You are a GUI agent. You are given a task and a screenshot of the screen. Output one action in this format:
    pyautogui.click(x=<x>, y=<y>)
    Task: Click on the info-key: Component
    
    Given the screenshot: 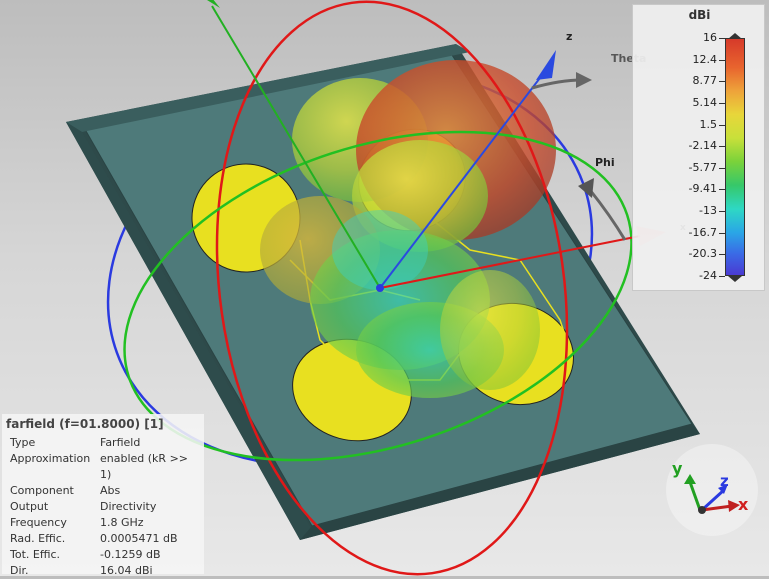 What is the action you would take?
    pyautogui.click(x=42, y=490)
    